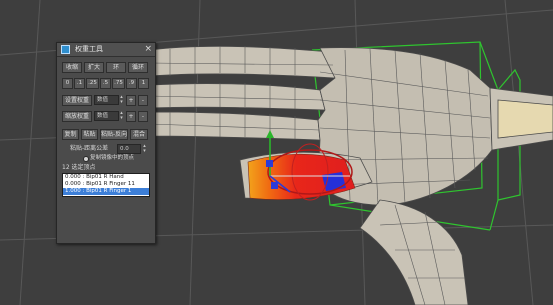 This screenshot has height=305, width=553. Describe the element at coordinates (65, 49) in the screenshot. I see `app-icon` at that location.